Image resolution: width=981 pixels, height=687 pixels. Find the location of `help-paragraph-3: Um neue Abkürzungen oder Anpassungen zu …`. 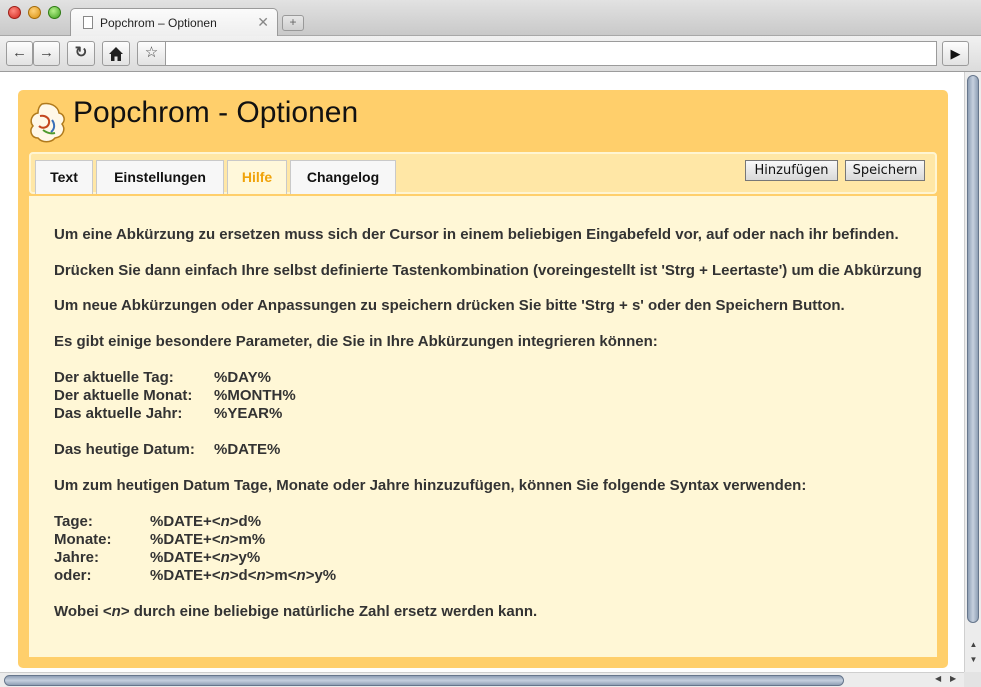

help-paragraph-3: Um neue Abkürzungen oder Anpassungen zu … is located at coordinates (449, 305).